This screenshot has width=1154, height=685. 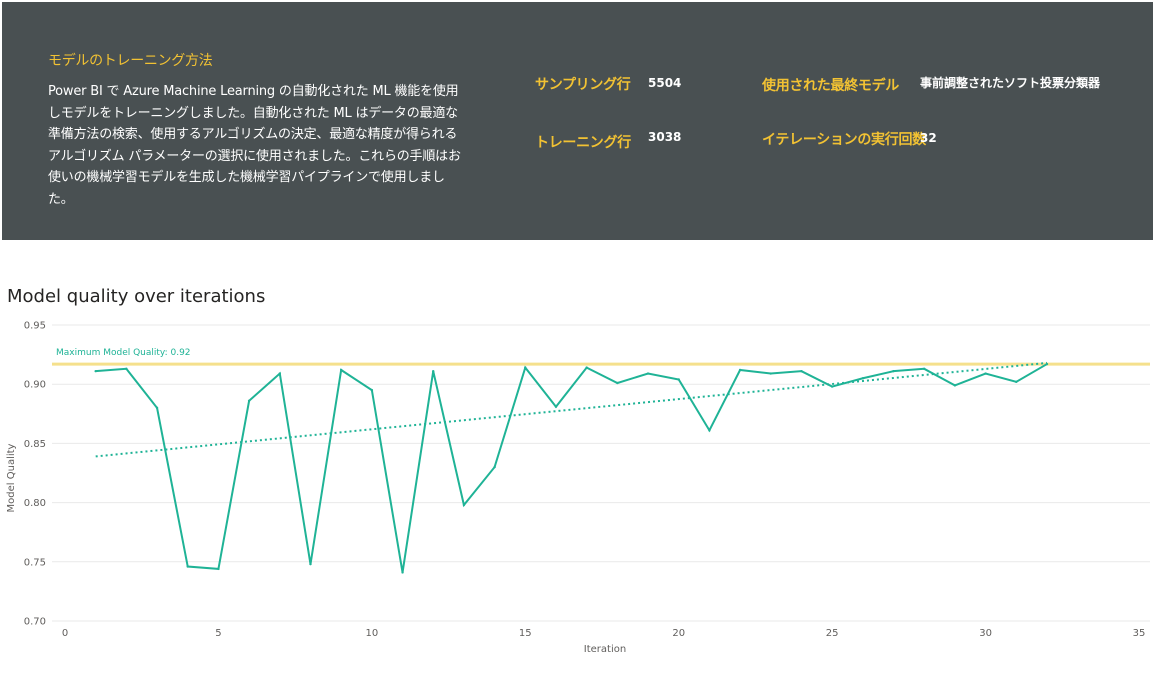 What do you see at coordinates (371, 633) in the screenshot?
I see `x-tick-label: 10` at bounding box center [371, 633].